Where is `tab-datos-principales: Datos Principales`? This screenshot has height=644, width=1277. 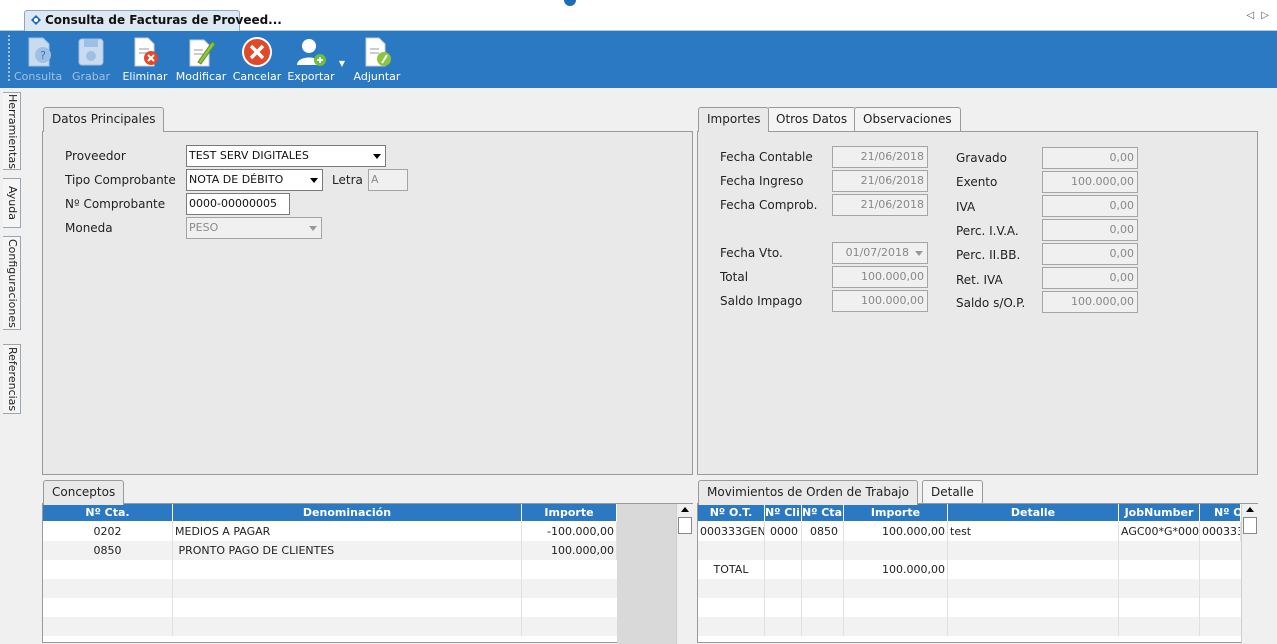
tab-datos-principales: Datos Principales is located at coordinates (104, 119).